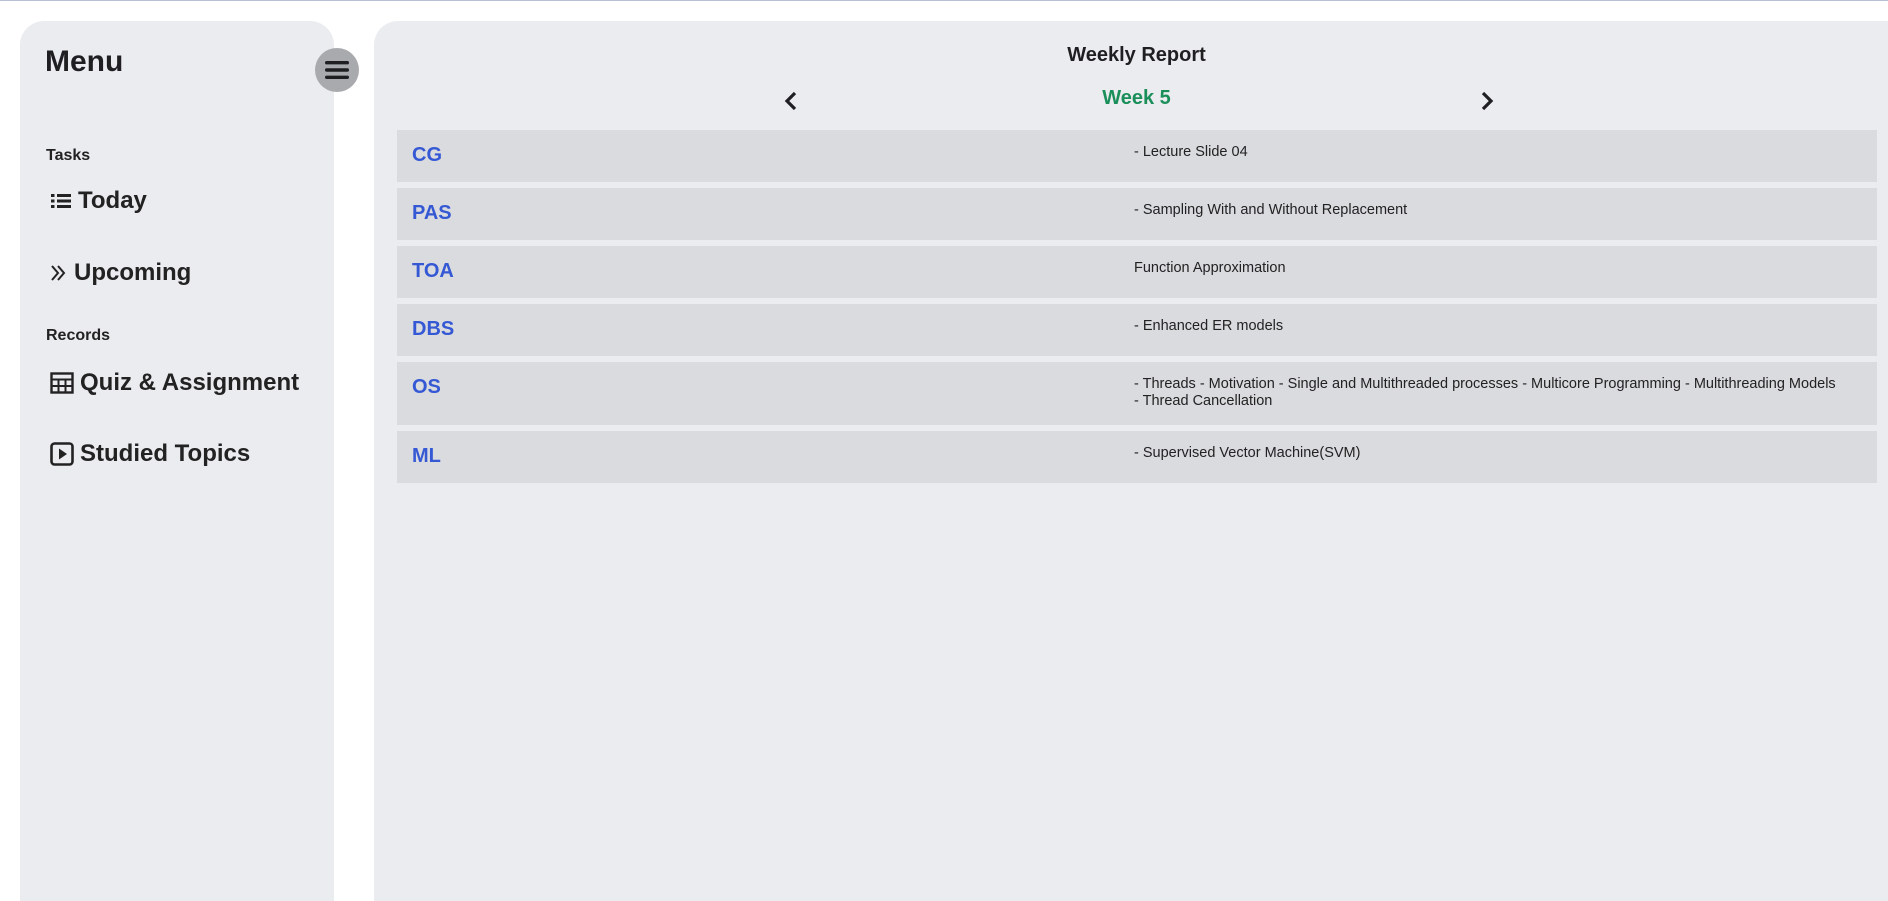 The image size is (1888, 901). I want to click on course-row: TOA Function Approximation, so click(1137, 272).